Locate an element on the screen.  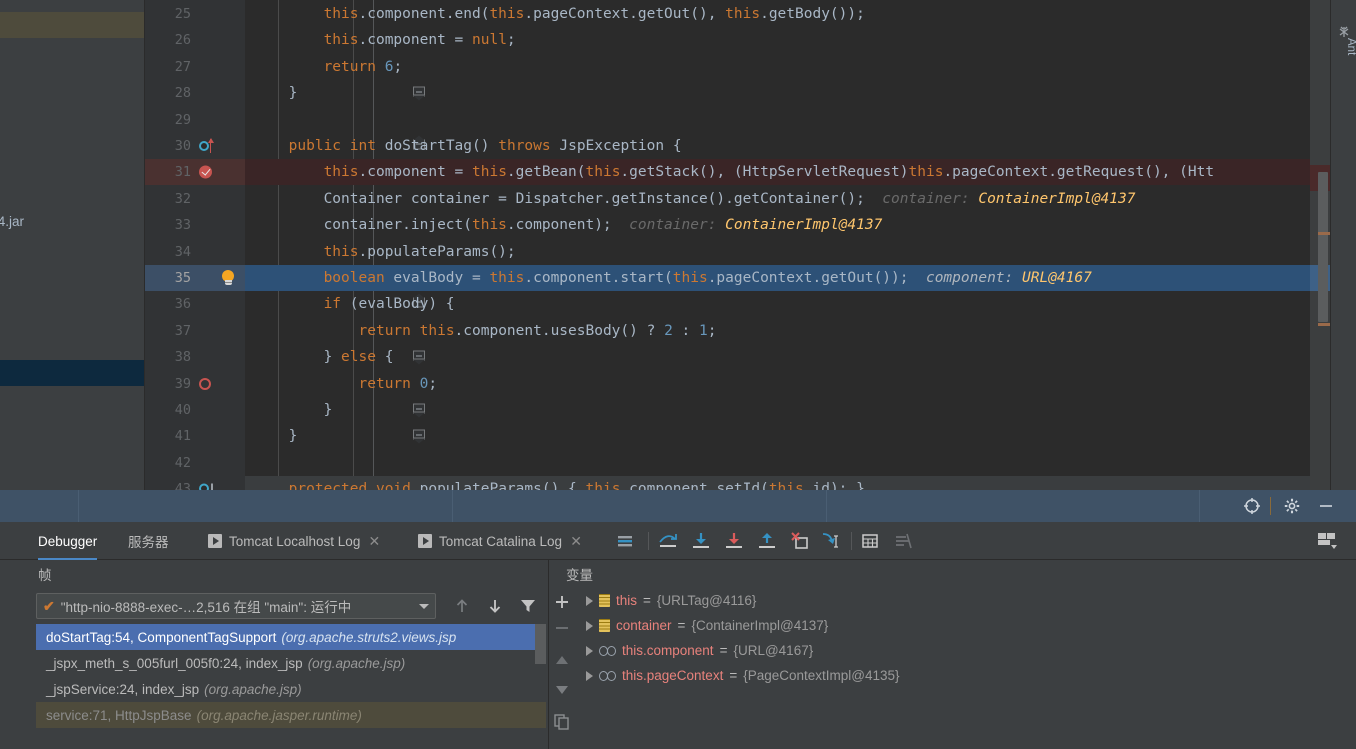
locate-icon is located at coordinates (1252, 506).